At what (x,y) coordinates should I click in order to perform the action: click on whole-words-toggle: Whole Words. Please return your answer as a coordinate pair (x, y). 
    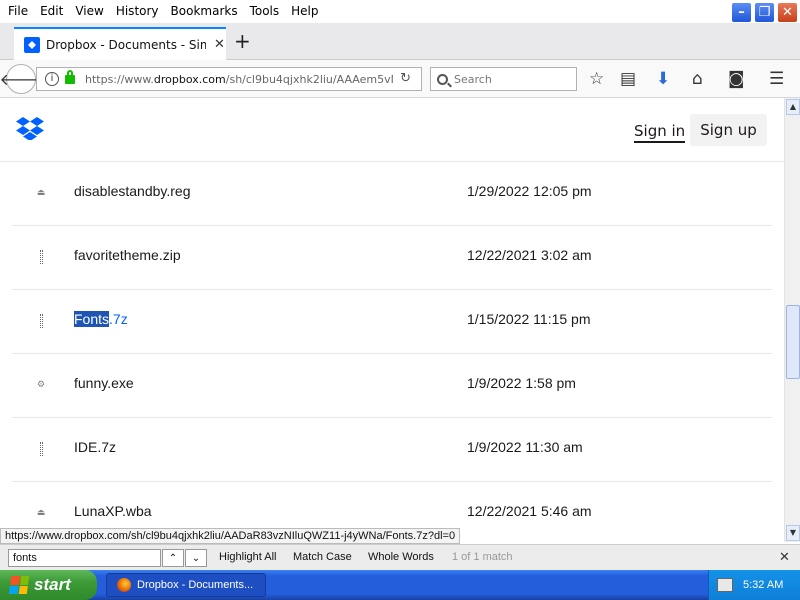
    Looking at the image, I should click on (401, 557).